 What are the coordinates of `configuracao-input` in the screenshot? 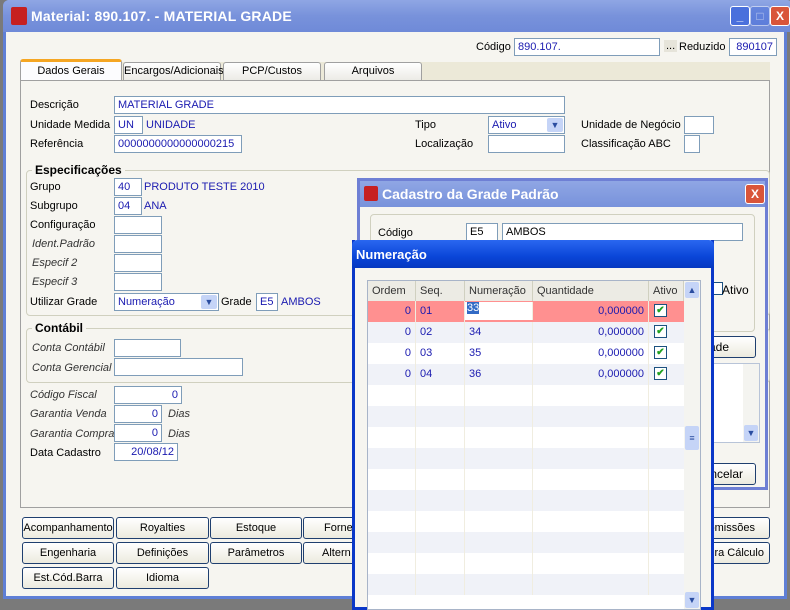 It's located at (138, 225).